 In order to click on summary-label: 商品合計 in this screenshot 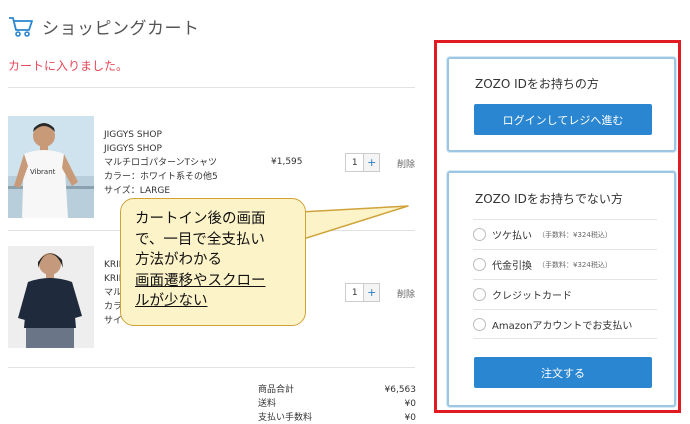, I will do `click(276, 390)`.